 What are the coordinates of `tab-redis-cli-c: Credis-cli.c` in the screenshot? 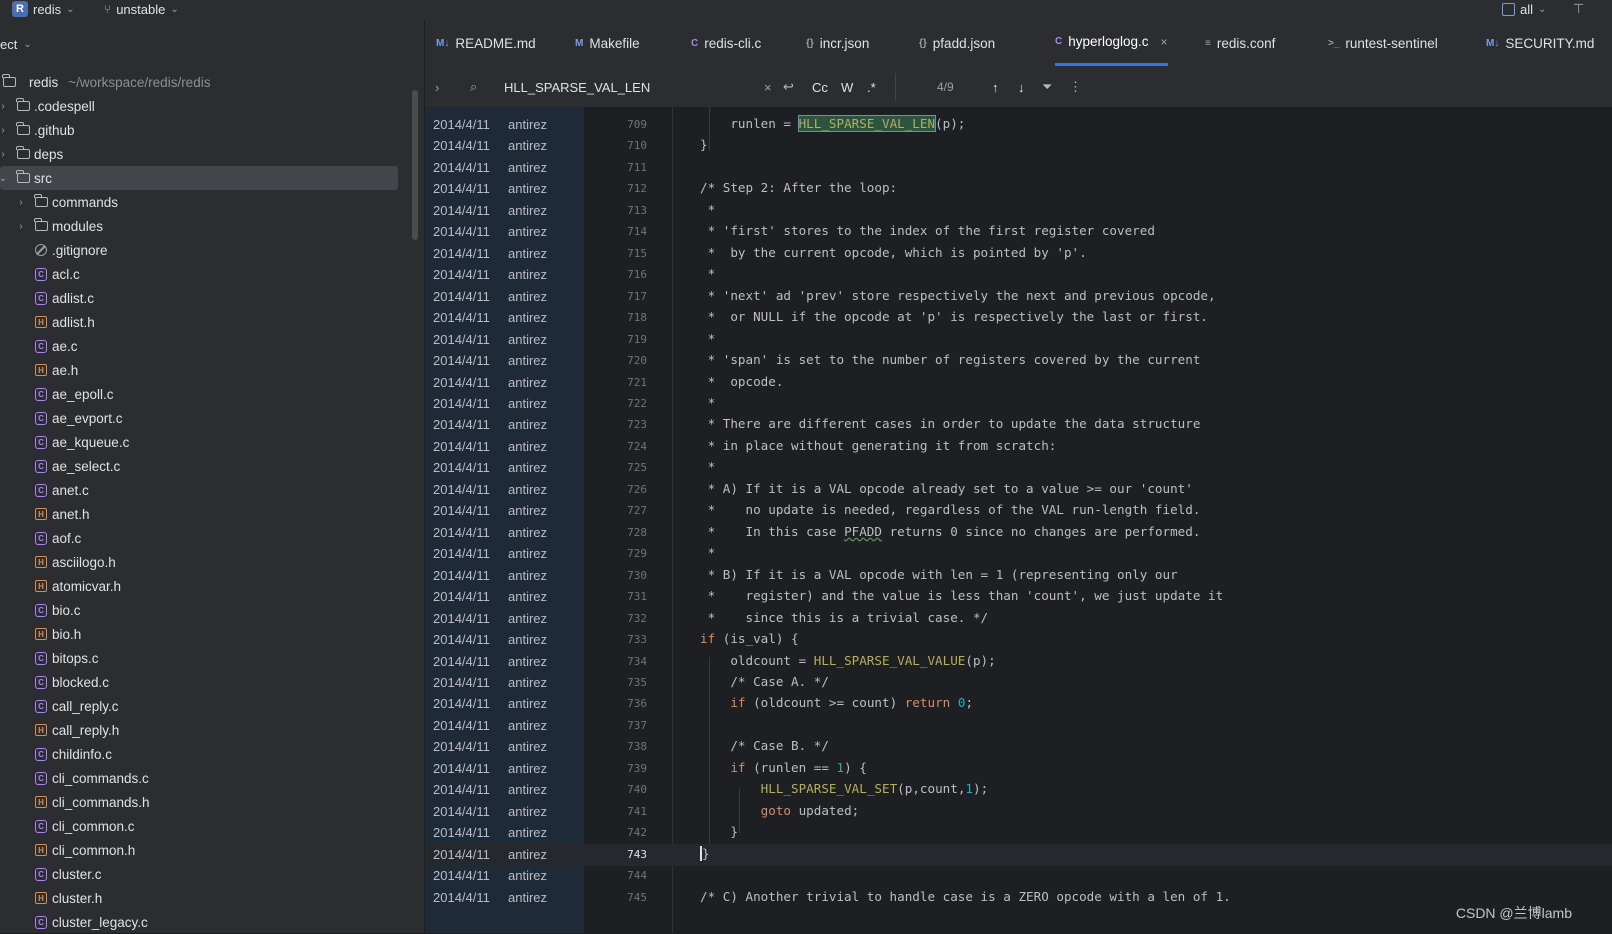 It's located at (726, 43).